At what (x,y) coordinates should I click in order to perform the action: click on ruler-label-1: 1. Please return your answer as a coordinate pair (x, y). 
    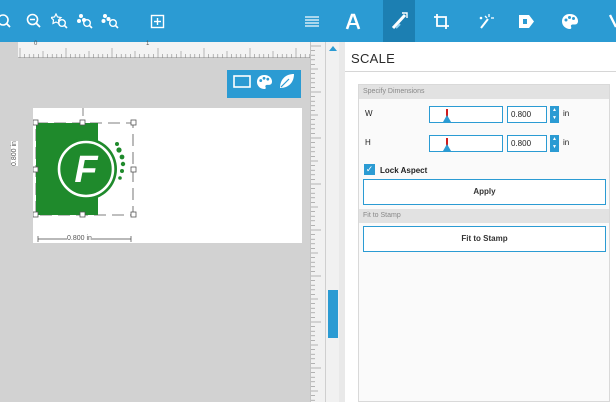
    Looking at the image, I should click on (148, 44).